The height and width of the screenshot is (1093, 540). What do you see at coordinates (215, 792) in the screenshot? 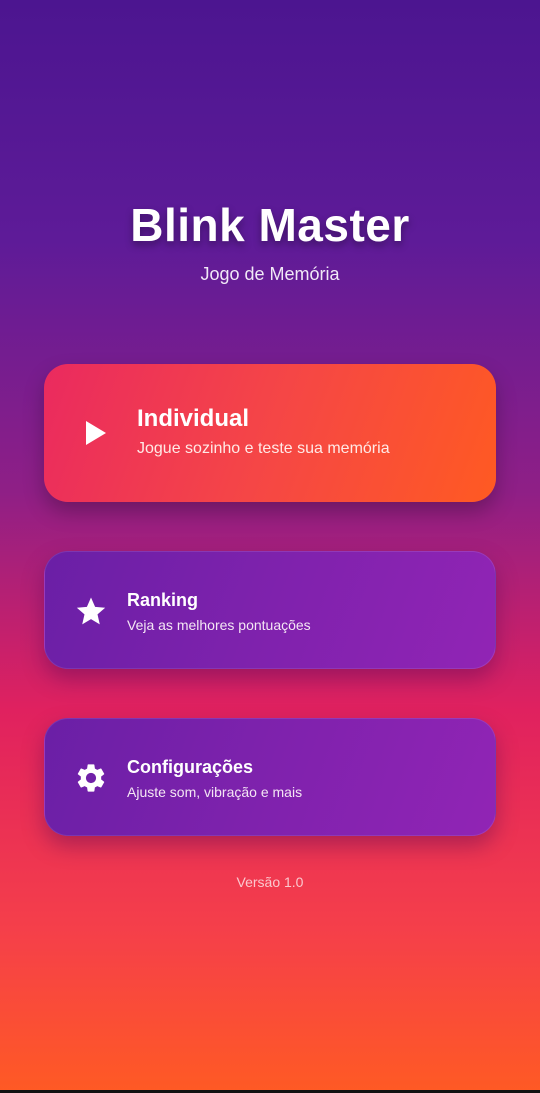
I see `settings-description: Ajuste som, vibração e mais` at bounding box center [215, 792].